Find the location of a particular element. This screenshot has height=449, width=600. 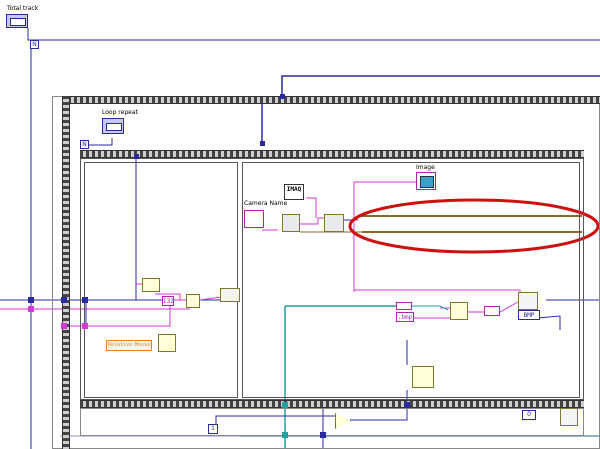

bundle-node is located at coordinates (193, 301).